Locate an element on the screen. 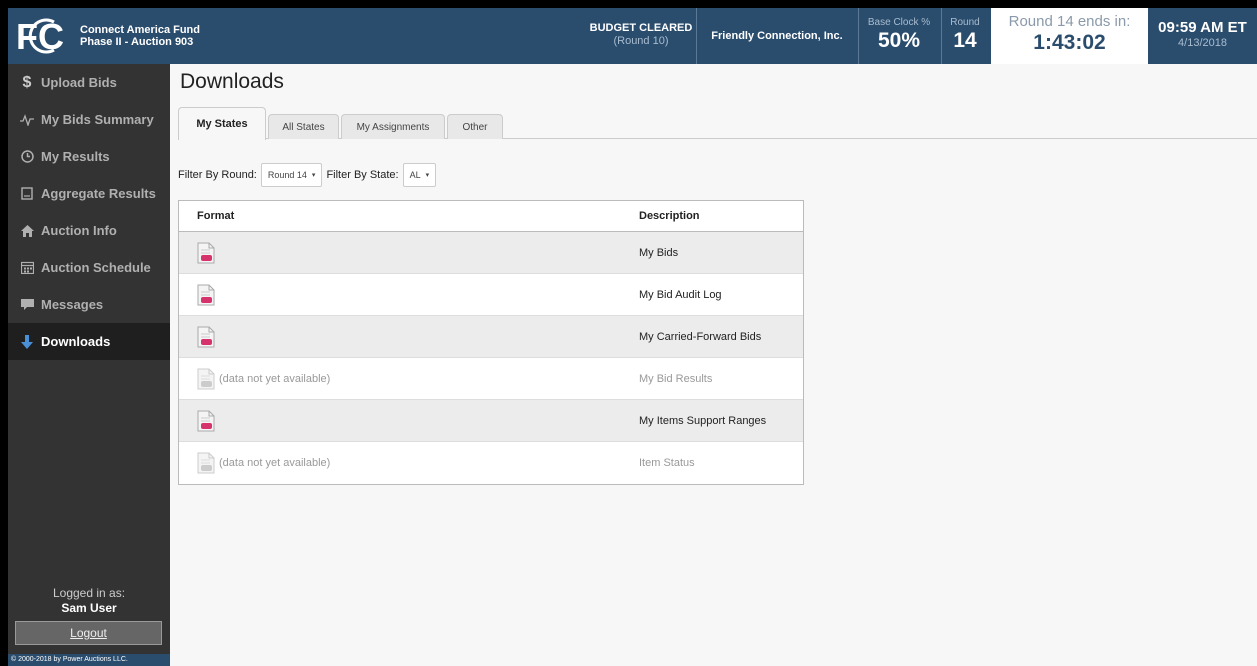 The width and height of the screenshot is (1257, 666). sidebar-item-label: Aggregate Results is located at coordinates (98, 193).